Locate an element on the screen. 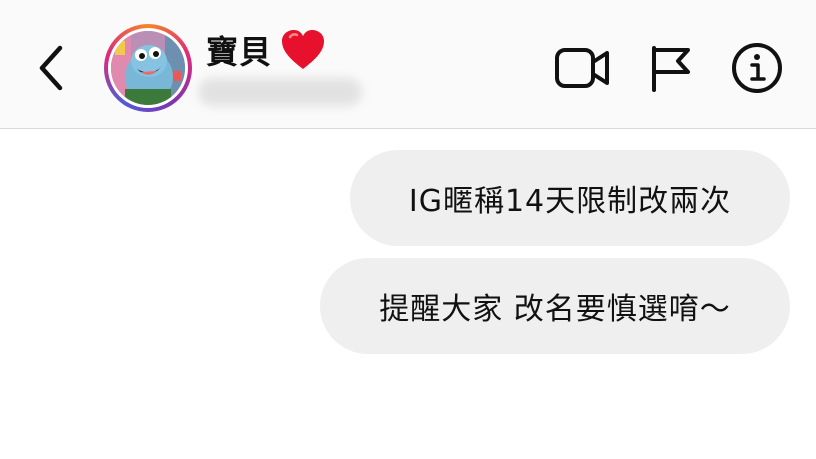 This screenshot has height=459, width=816. video-call-button is located at coordinates (582, 68).